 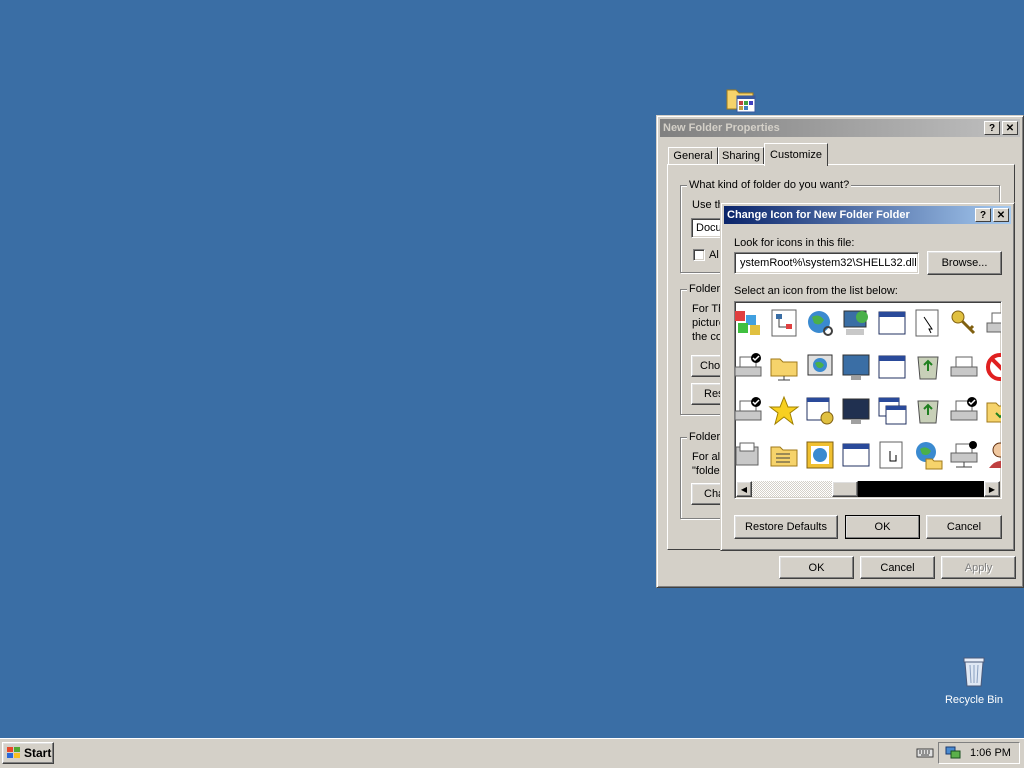 What do you see at coordinates (892, 411) in the screenshot?
I see `windows-icon` at bounding box center [892, 411].